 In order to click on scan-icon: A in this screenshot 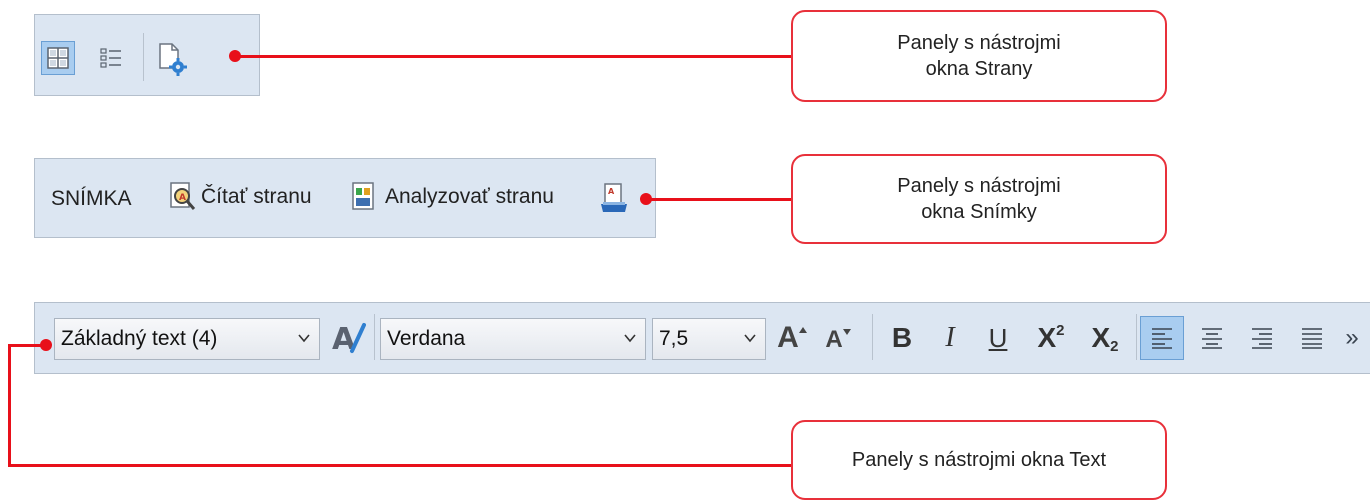, I will do `click(614, 197)`.